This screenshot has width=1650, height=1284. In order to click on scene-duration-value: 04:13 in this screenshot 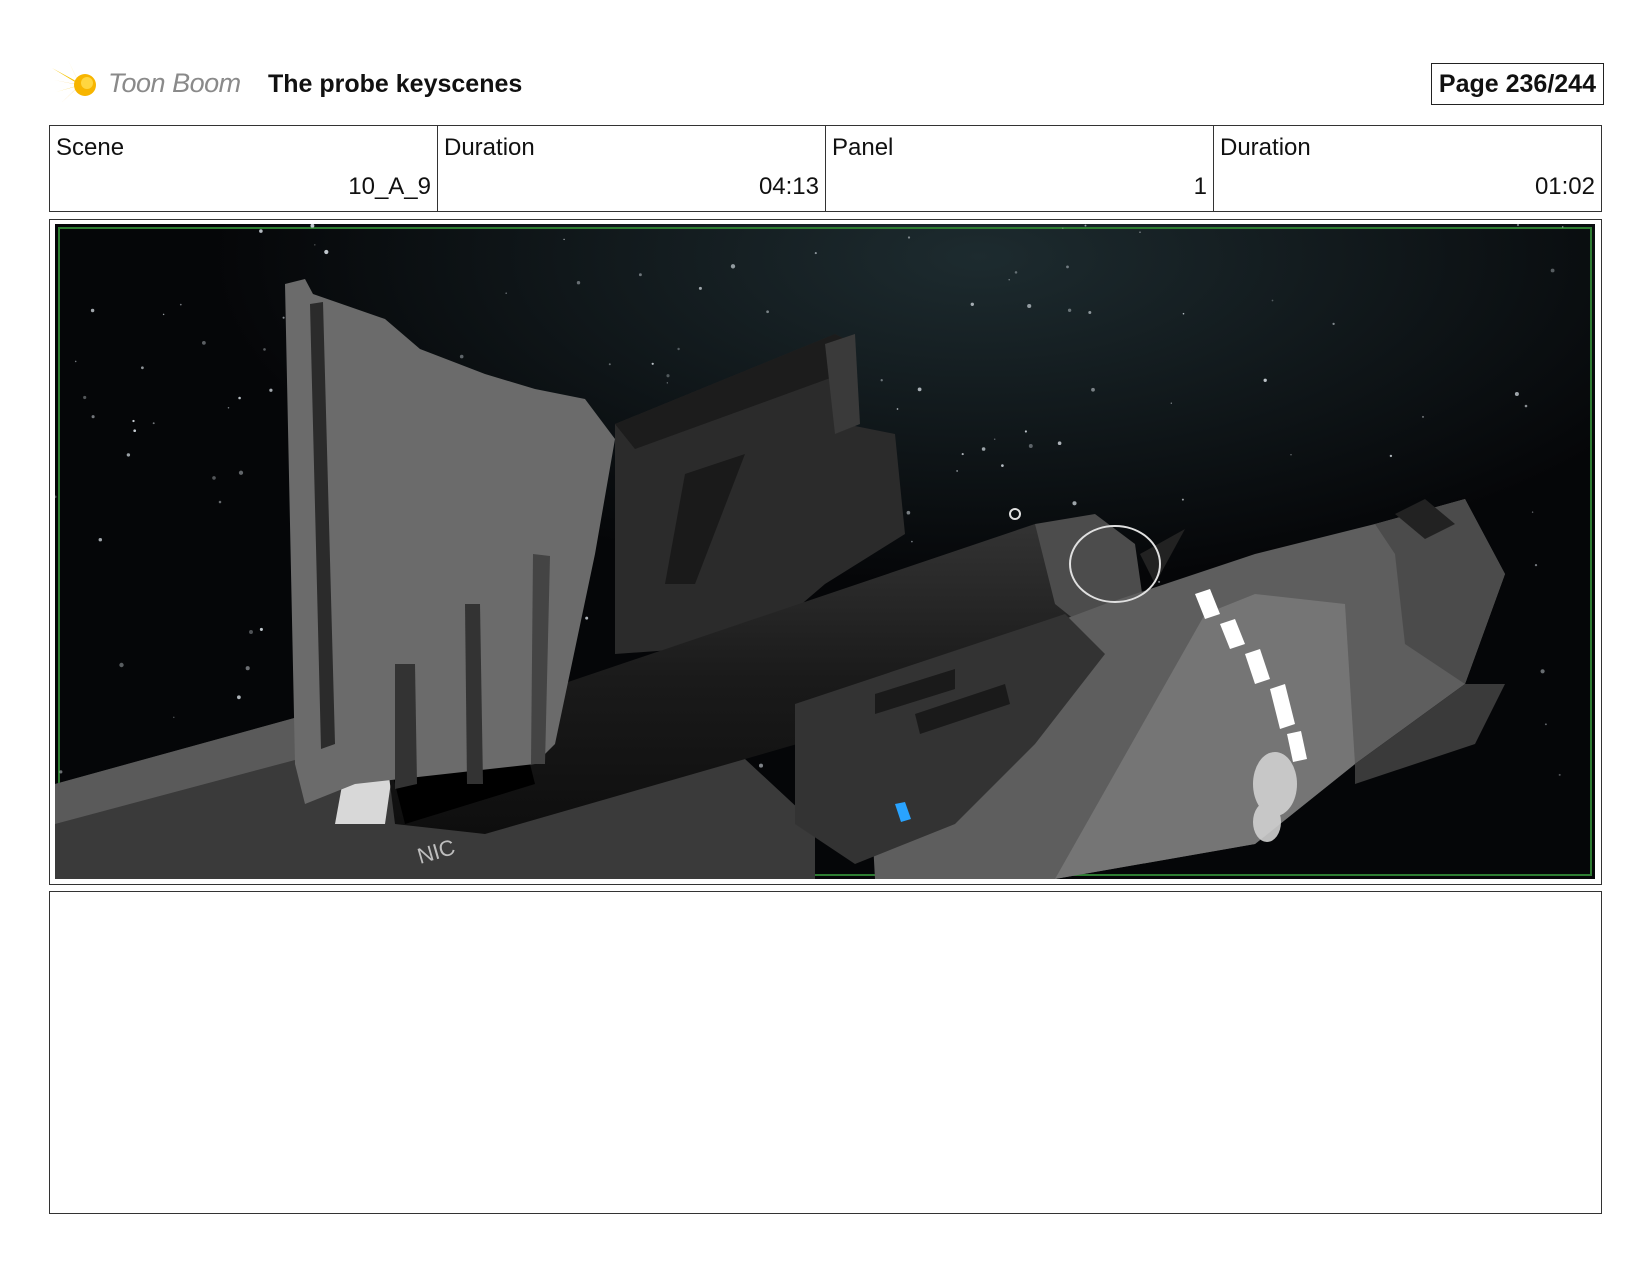, I will do `click(788, 186)`.